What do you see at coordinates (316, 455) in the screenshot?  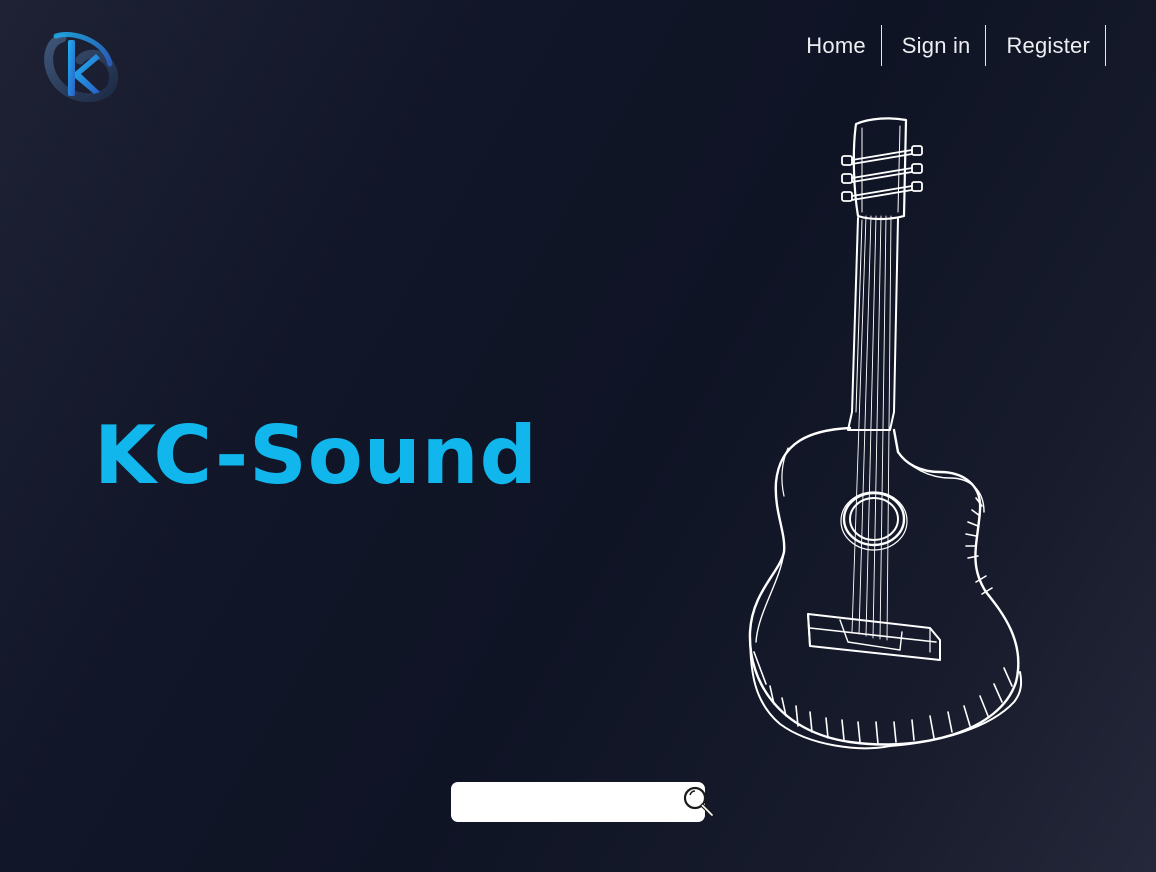 I see `brand-title: KC-Sound` at bounding box center [316, 455].